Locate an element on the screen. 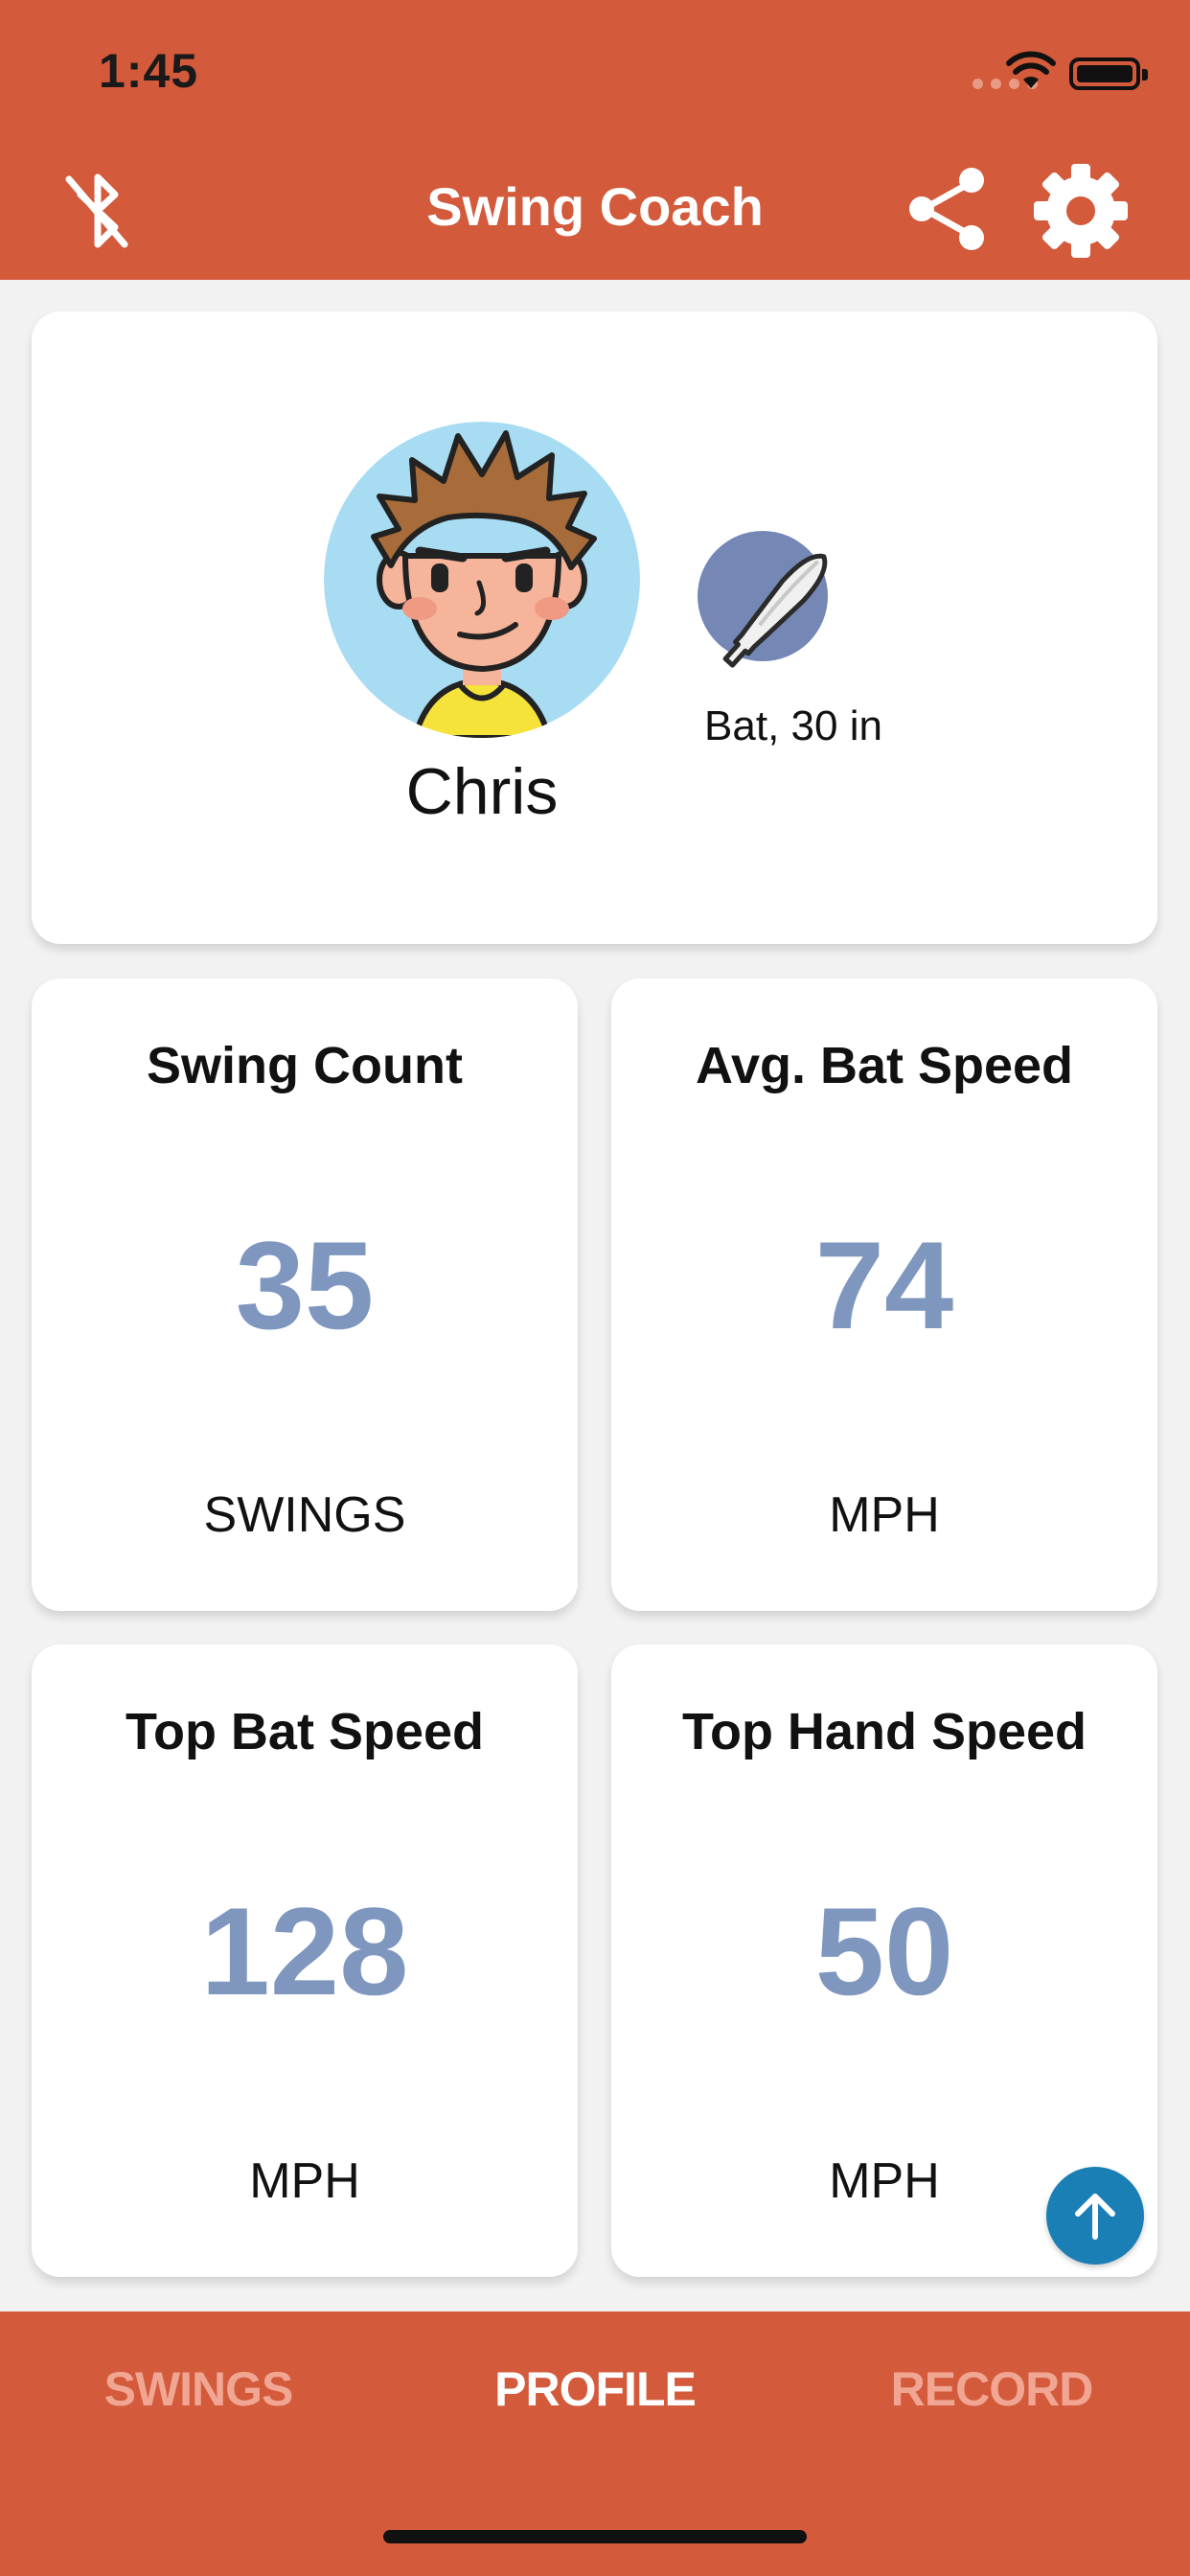 The image size is (1190, 2576). stat-card-swing-count: Swing Count 35 SWINGS is located at coordinates (305, 1295).